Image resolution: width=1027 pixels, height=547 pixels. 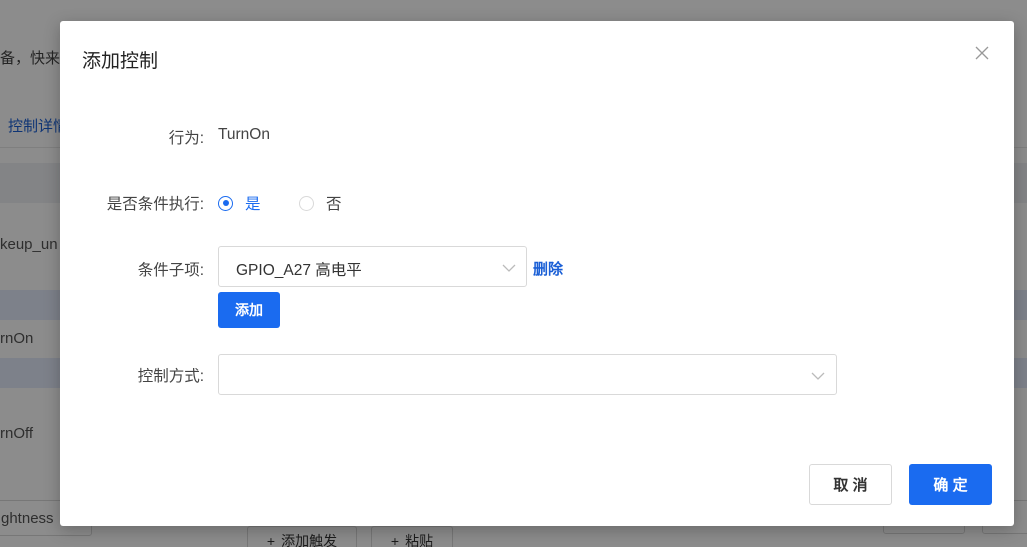 What do you see at coordinates (155, 204) in the screenshot?
I see `conditional-execution-label: 是否条件执行:` at bounding box center [155, 204].